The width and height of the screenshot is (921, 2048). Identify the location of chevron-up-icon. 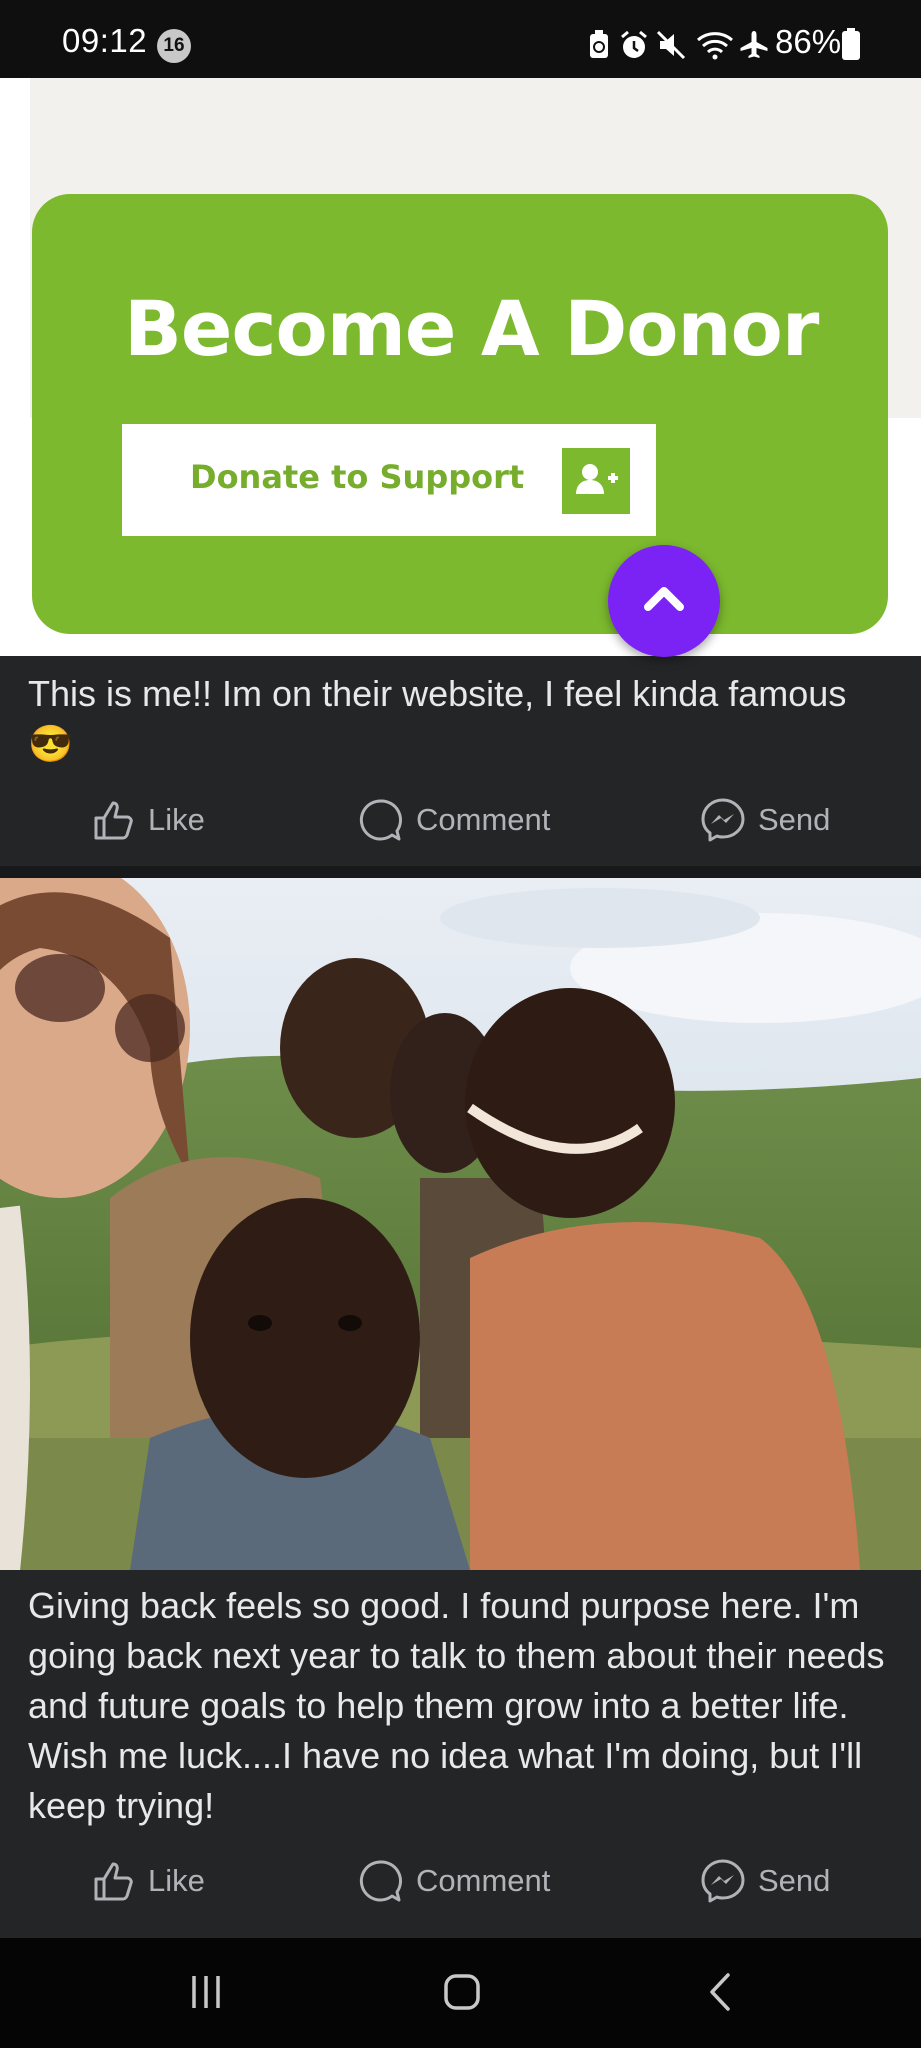
(664, 599).